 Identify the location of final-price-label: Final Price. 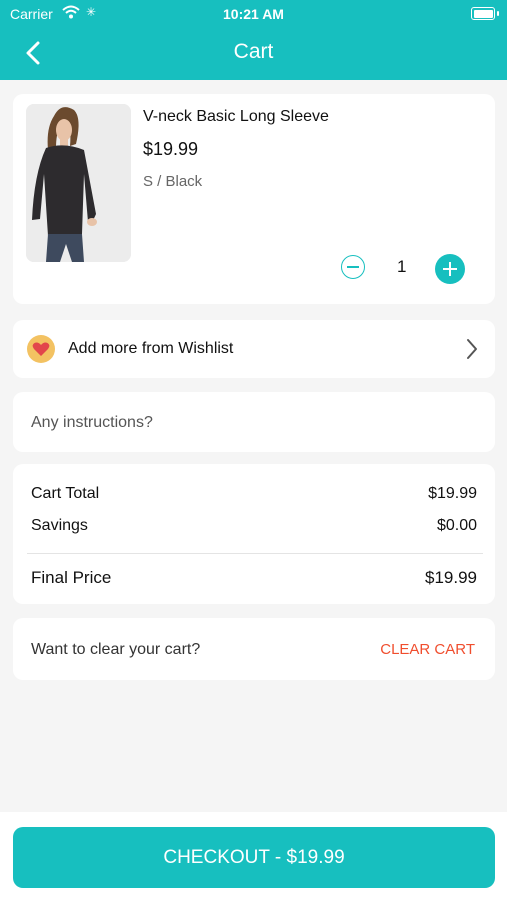
(71, 577).